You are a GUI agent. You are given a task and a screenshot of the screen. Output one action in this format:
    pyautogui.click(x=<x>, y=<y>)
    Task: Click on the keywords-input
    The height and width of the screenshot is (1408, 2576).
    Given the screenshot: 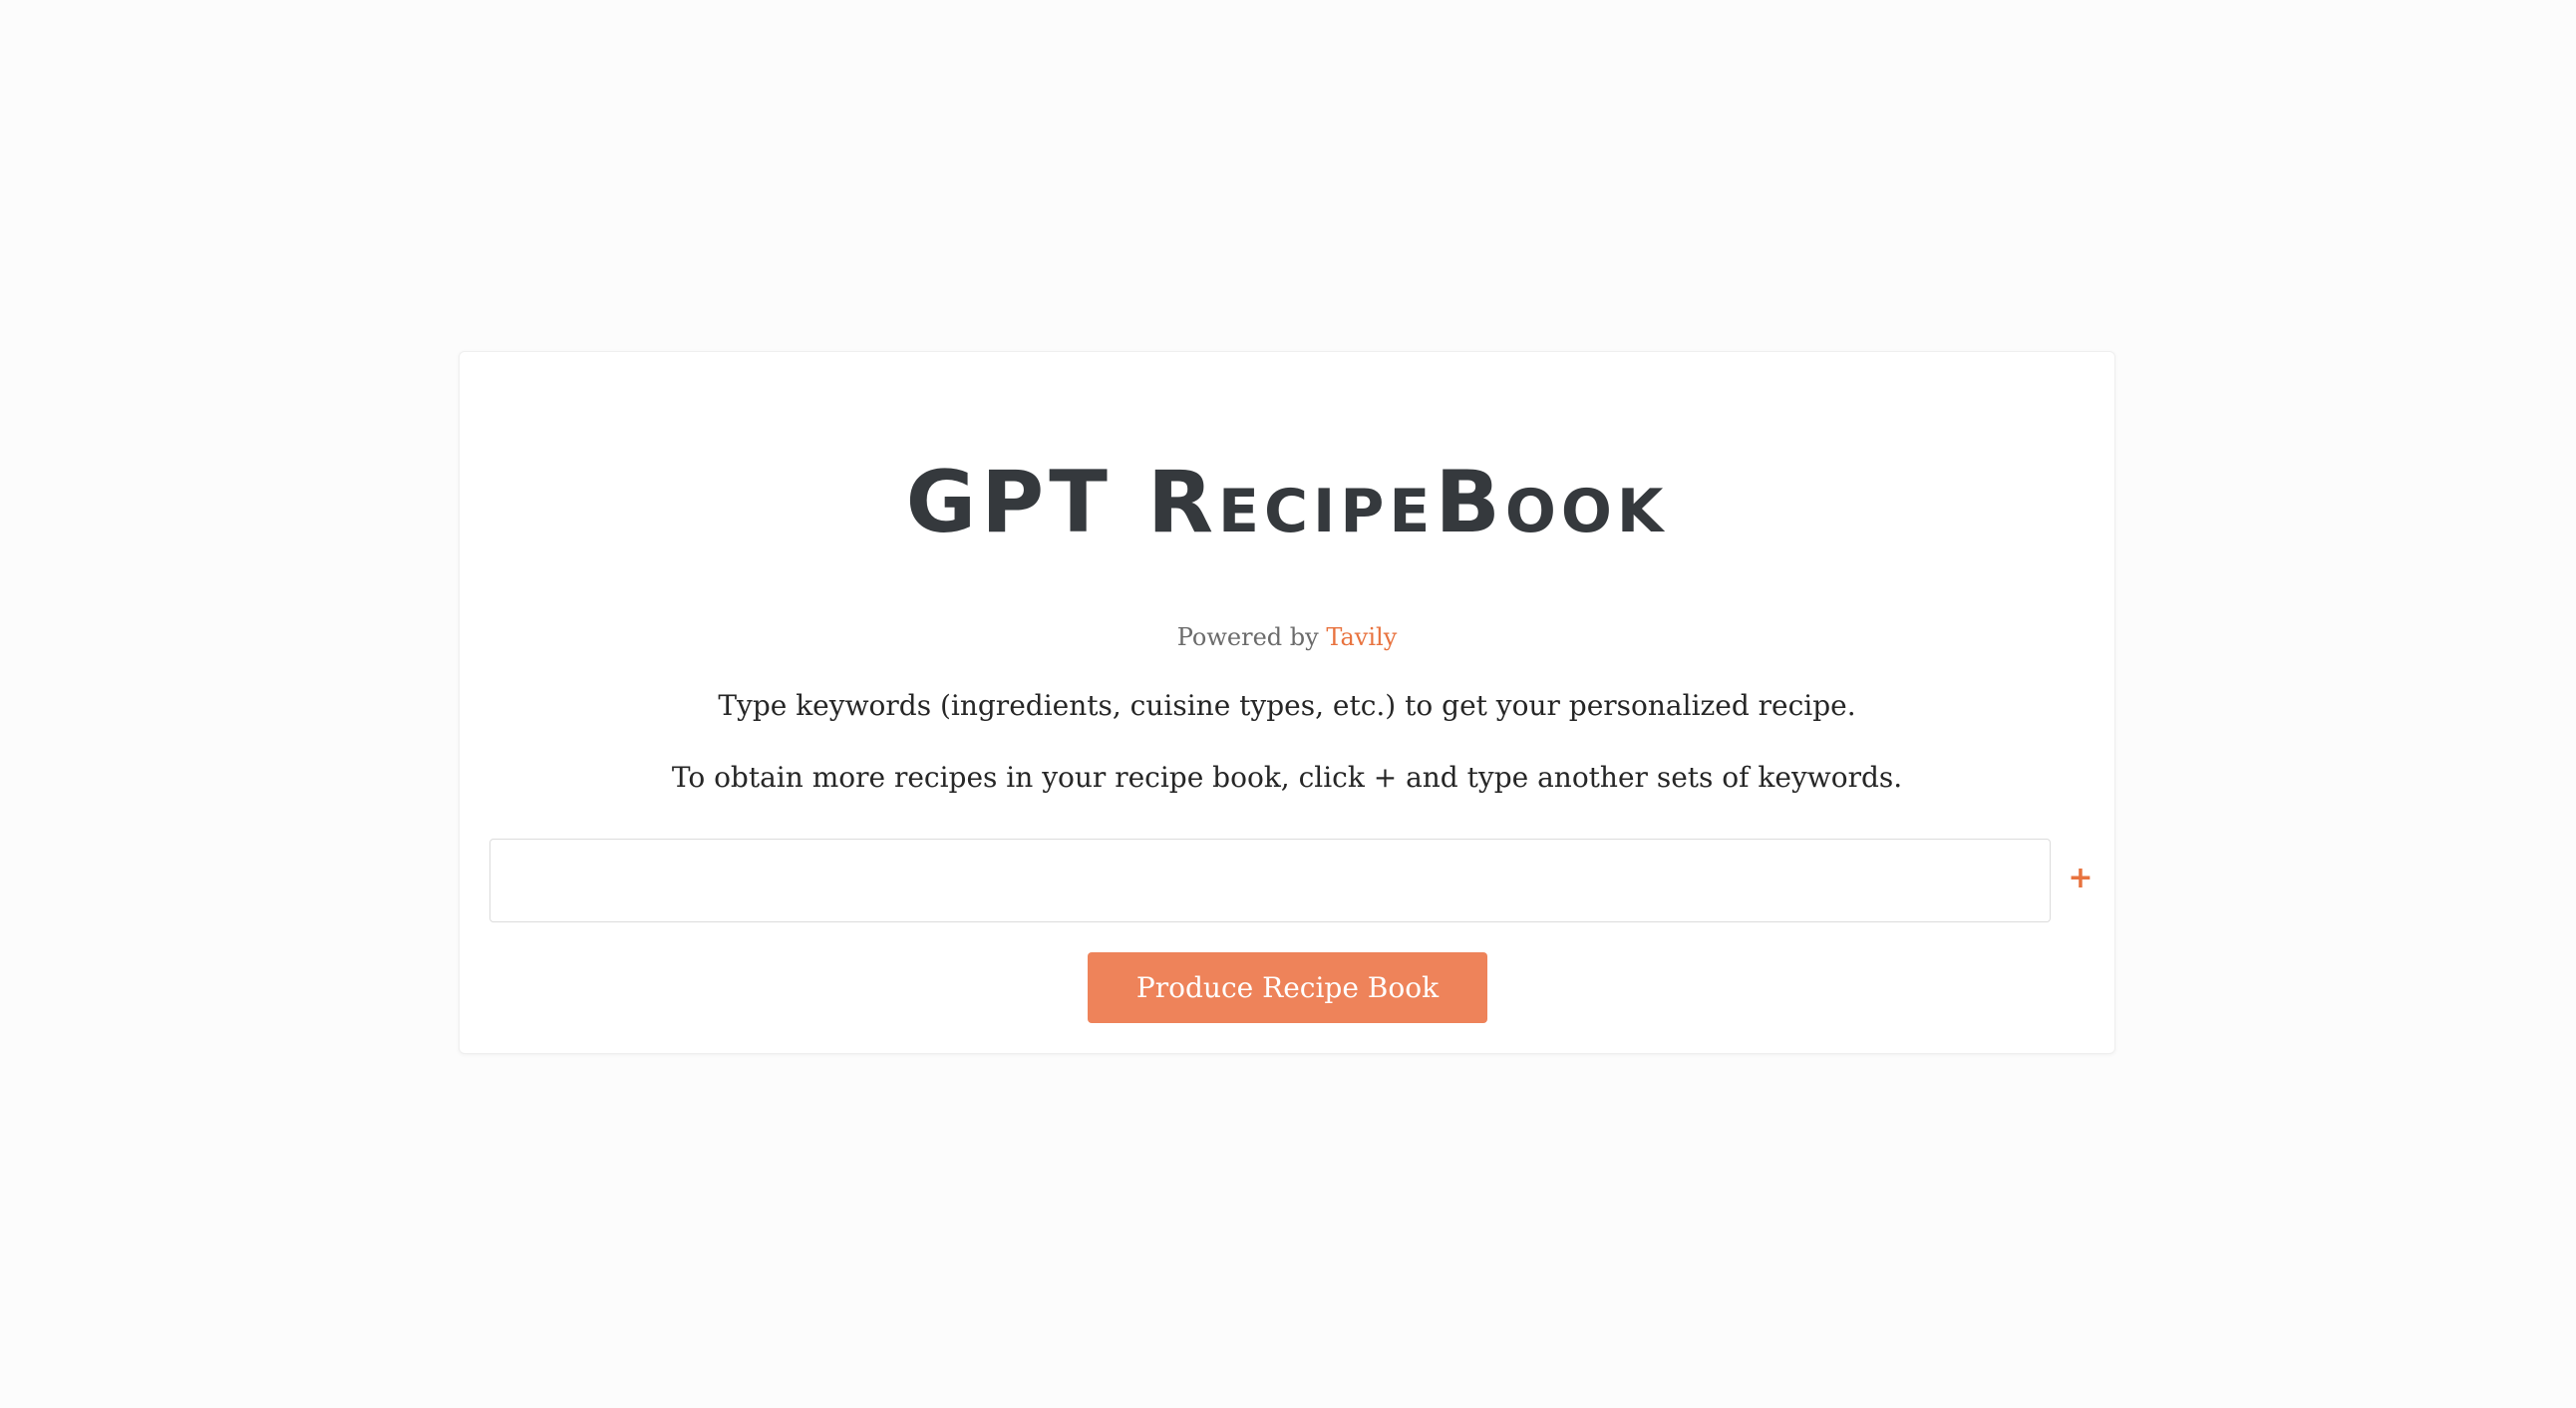 What is the action you would take?
    pyautogui.click(x=1270, y=880)
    